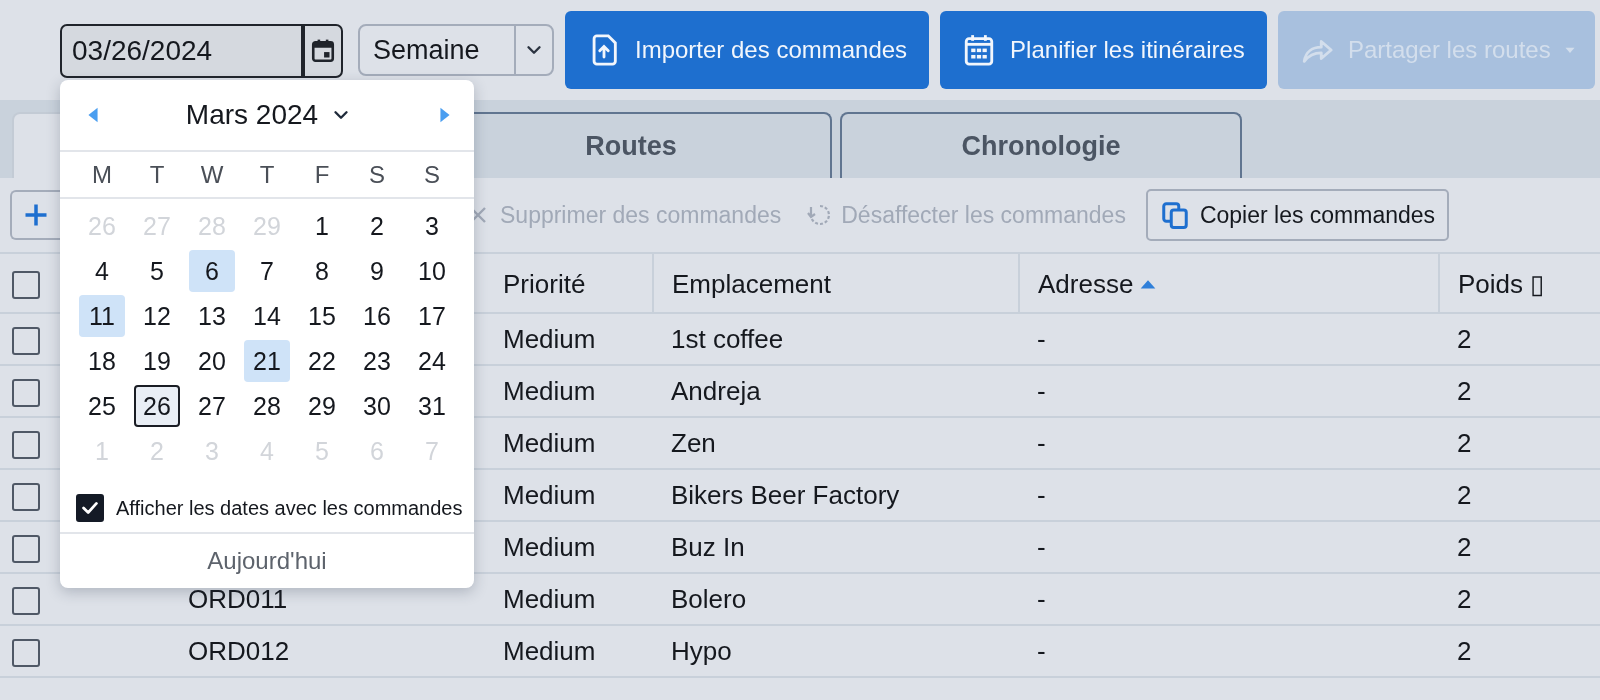 Image resolution: width=1600 pixels, height=700 pixels. What do you see at coordinates (322, 174) in the screenshot?
I see `weekday-label: F` at bounding box center [322, 174].